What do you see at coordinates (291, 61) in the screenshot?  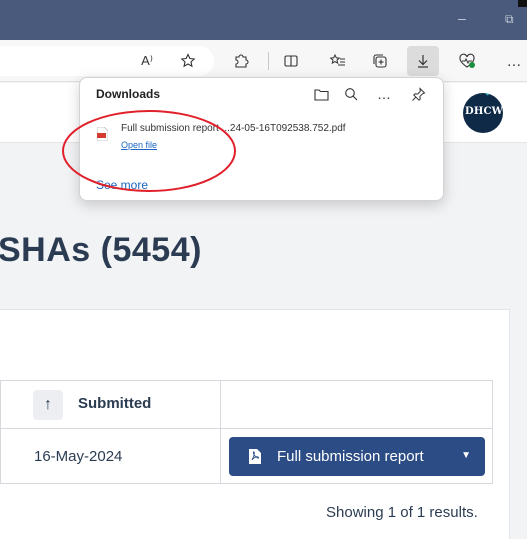 I see `split-screen-icon` at bounding box center [291, 61].